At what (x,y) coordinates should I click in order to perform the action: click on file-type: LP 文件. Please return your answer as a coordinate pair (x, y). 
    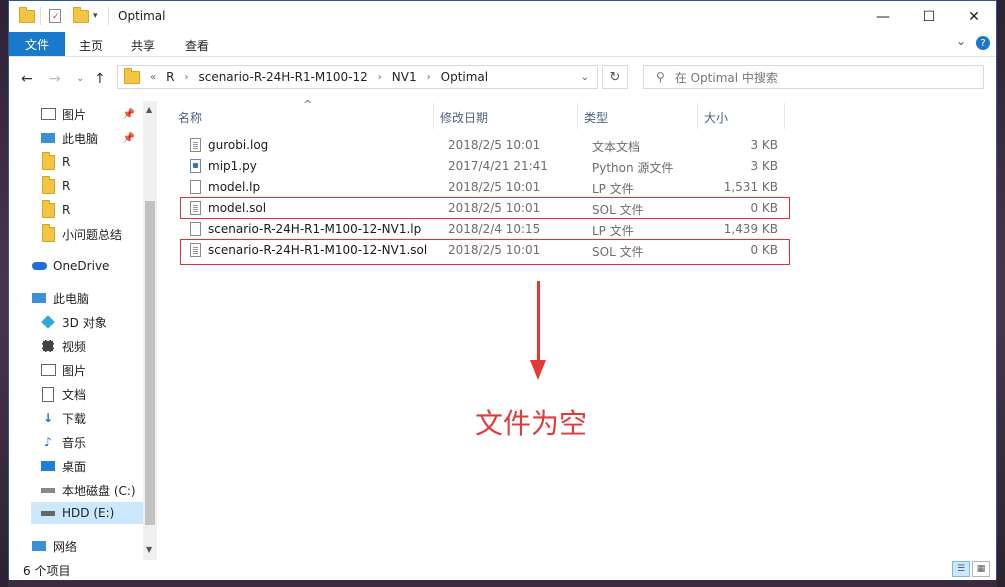
    Looking at the image, I should click on (613, 231).